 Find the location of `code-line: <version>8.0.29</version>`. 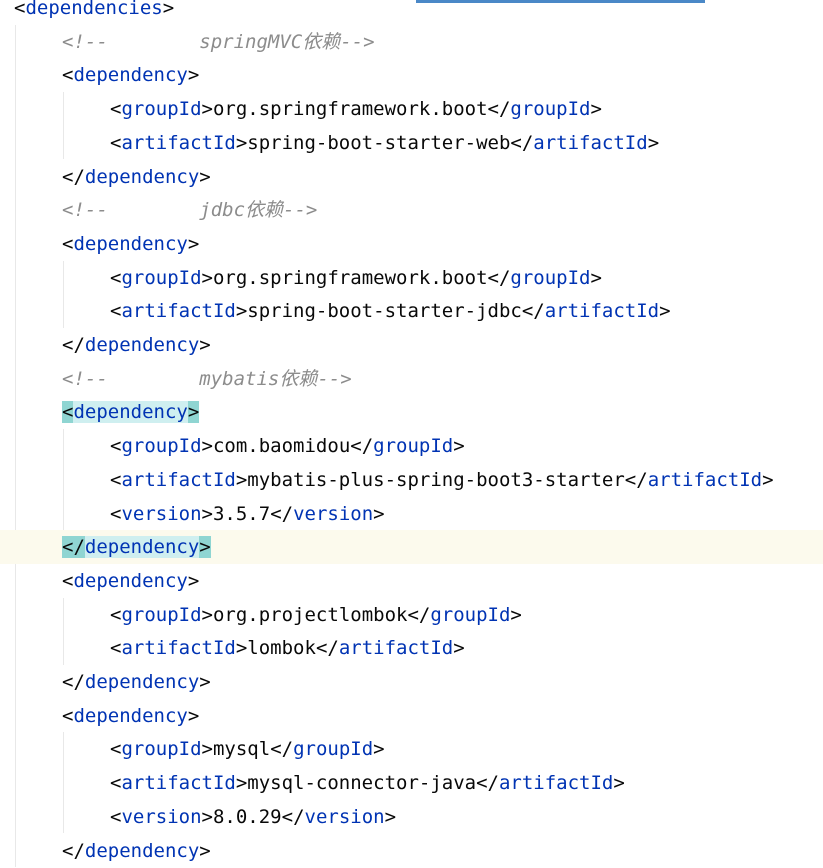

code-line: <version>8.0.29</version> is located at coordinates (253, 816).